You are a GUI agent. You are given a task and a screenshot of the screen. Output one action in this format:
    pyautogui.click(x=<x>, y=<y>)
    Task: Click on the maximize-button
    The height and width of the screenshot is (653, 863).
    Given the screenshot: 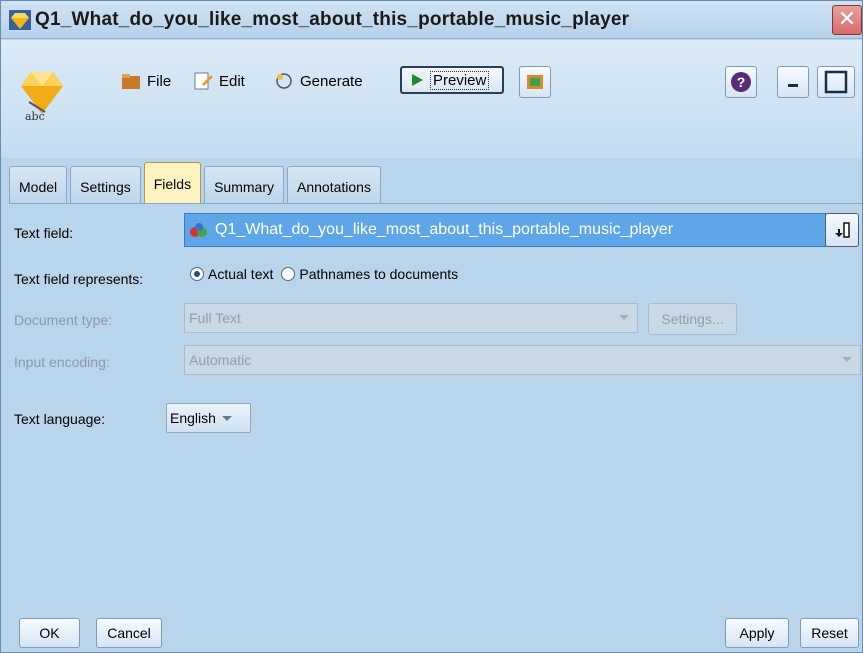 What is the action you would take?
    pyautogui.click(x=836, y=82)
    